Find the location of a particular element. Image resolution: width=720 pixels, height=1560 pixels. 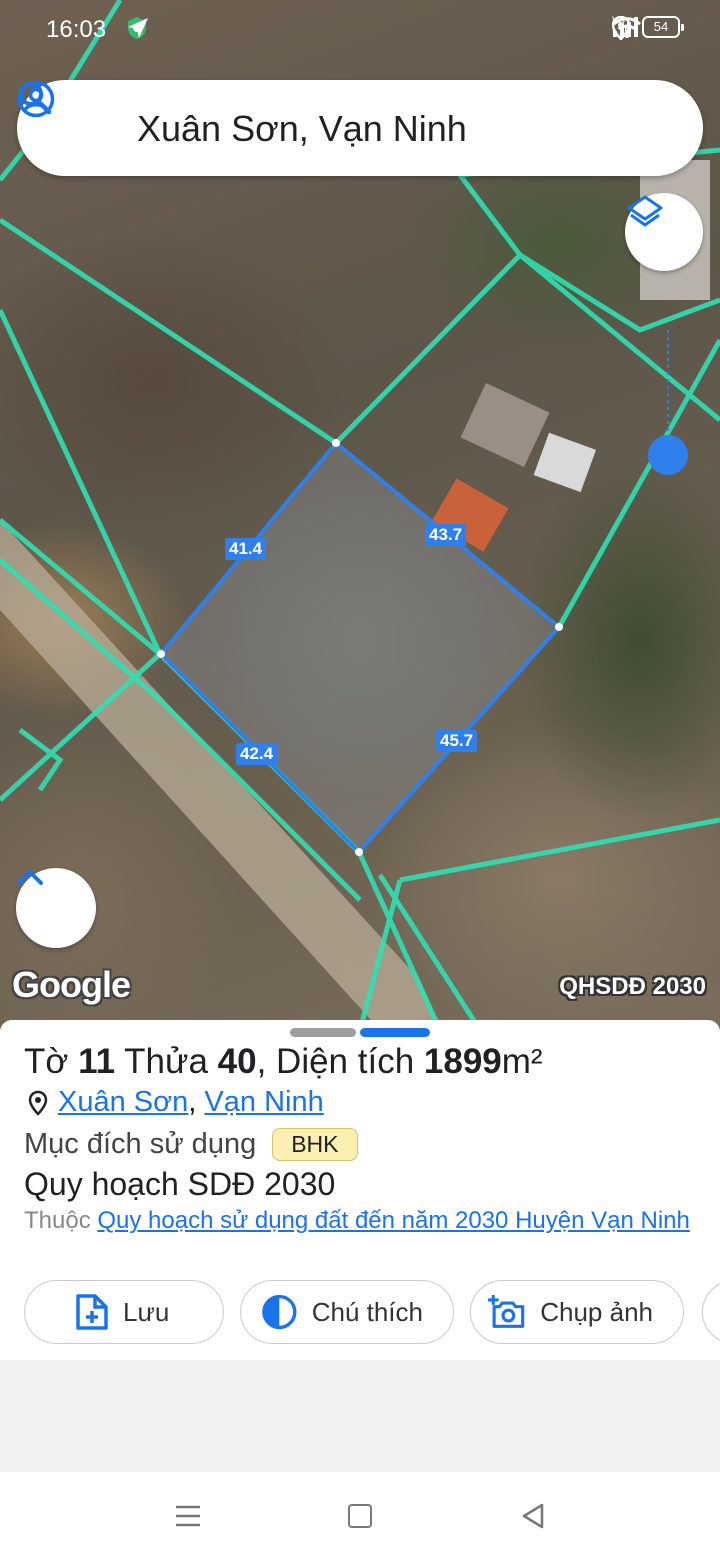

location-row: Xuân Sơn, Vạn Ninh is located at coordinates (176, 1102).